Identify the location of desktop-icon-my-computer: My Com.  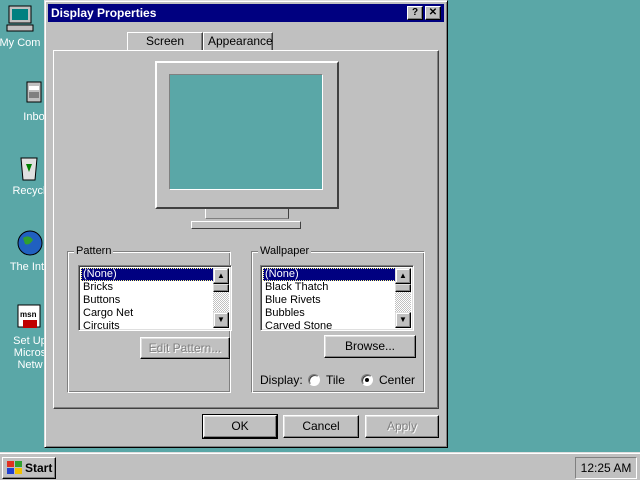
(25, 26).